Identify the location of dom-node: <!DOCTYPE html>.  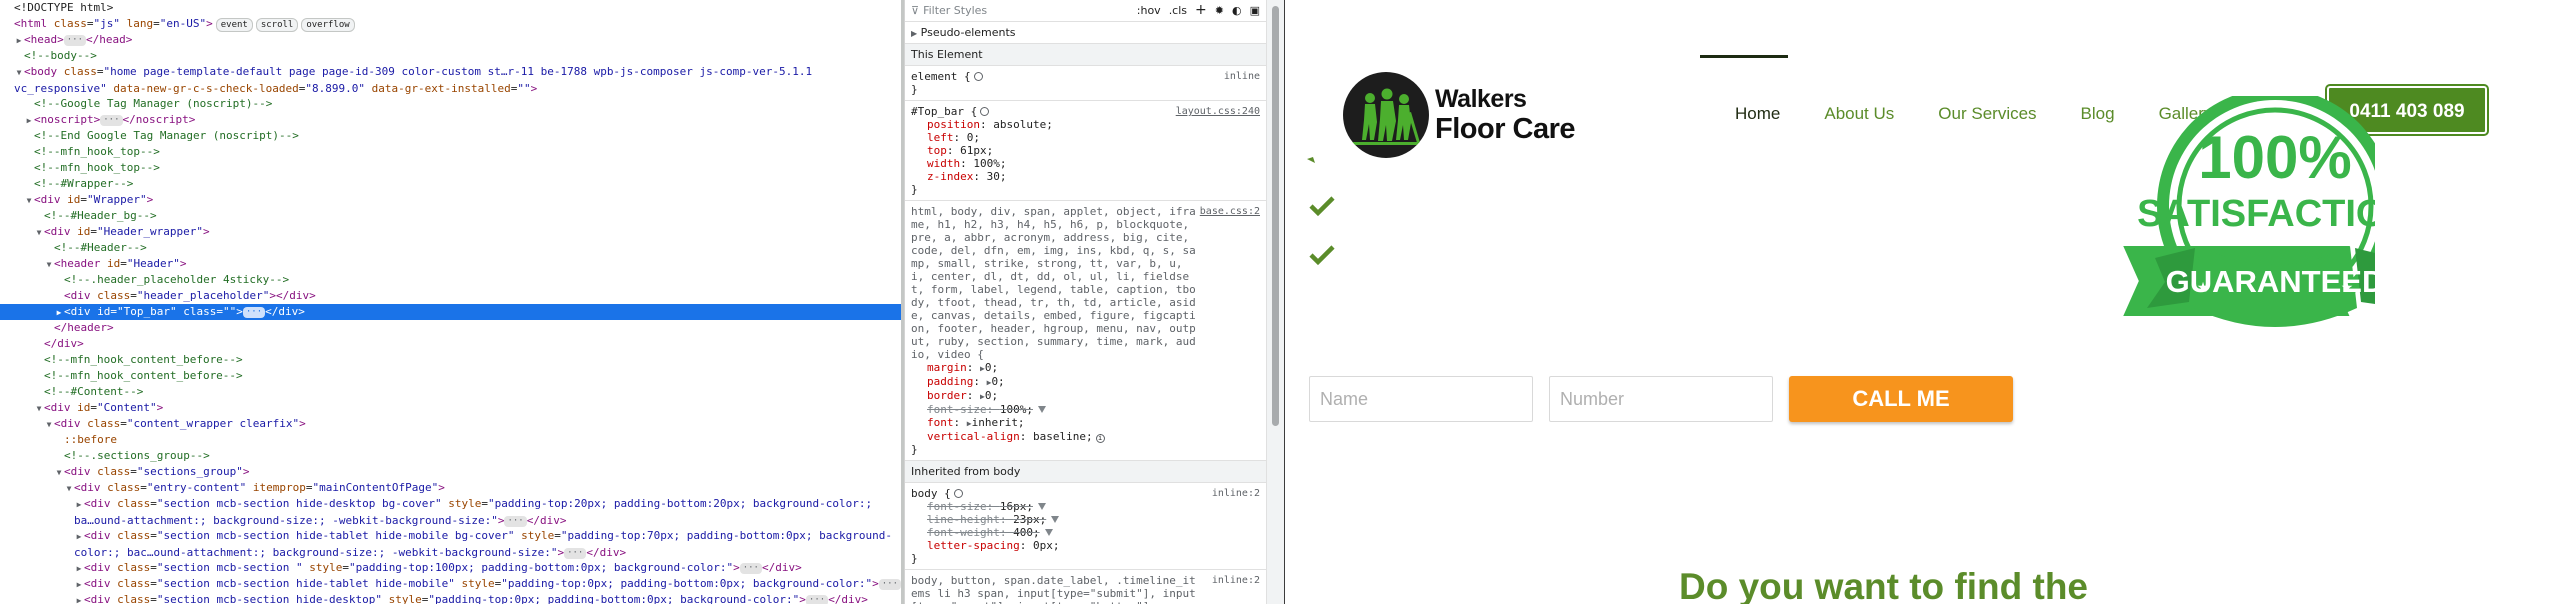
(450, 8).